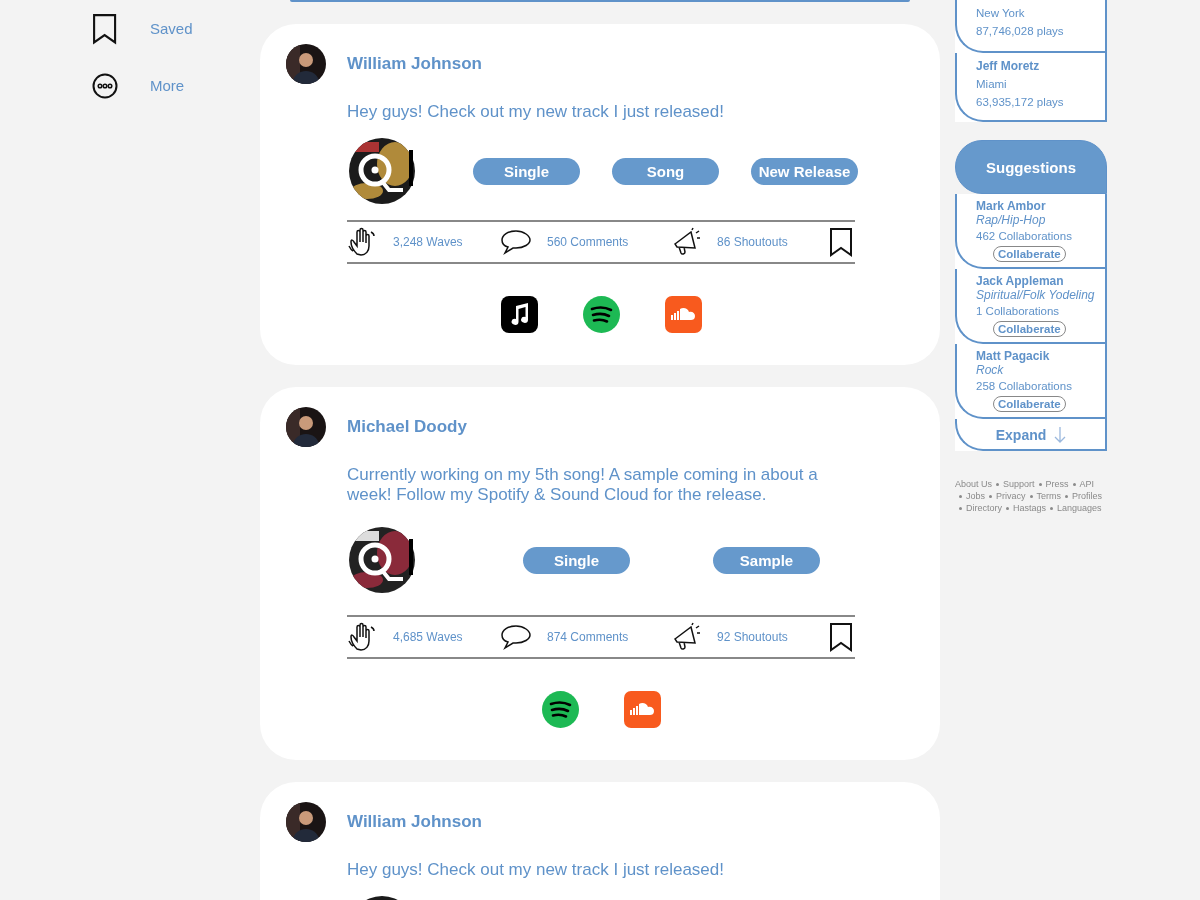 Image resolution: width=1200 pixels, height=900 pixels. I want to click on shoutouts-count: 86 Shoutouts, so click(752, 242).